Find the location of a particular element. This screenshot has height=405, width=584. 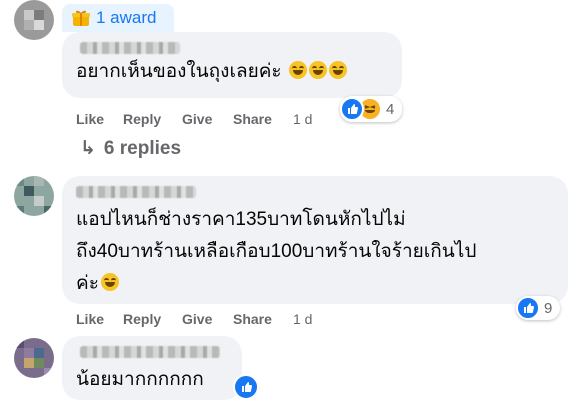

award-badge: 1 award is located at coordinates (118, 18).